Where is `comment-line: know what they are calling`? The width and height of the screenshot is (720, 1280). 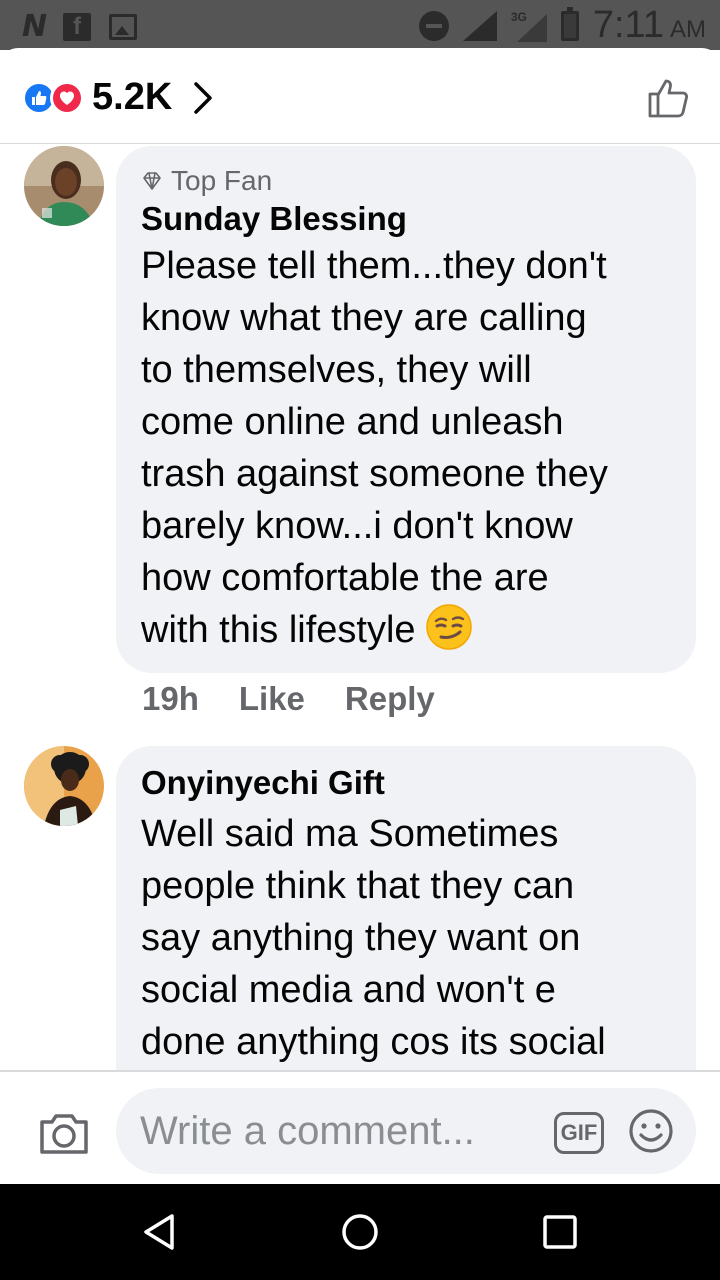 comment-line: know what they are calling is located at coordinates (364, 318).